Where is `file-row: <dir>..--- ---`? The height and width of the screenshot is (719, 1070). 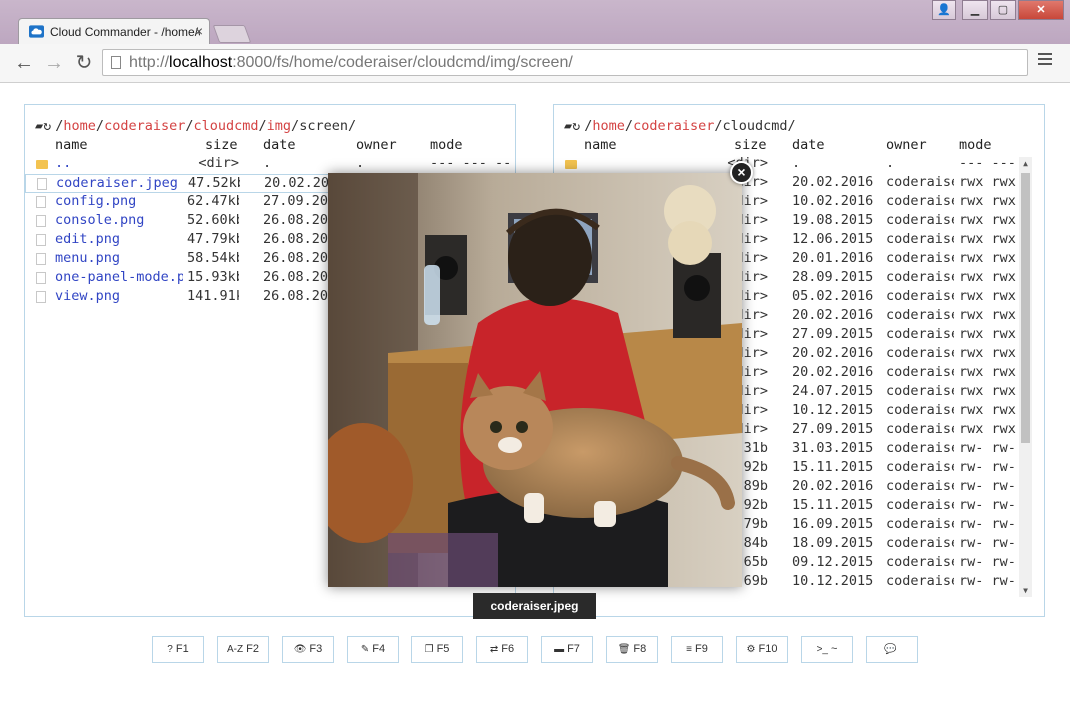 file-row: <dir>..--- --- is located at coordinates (799, 164).